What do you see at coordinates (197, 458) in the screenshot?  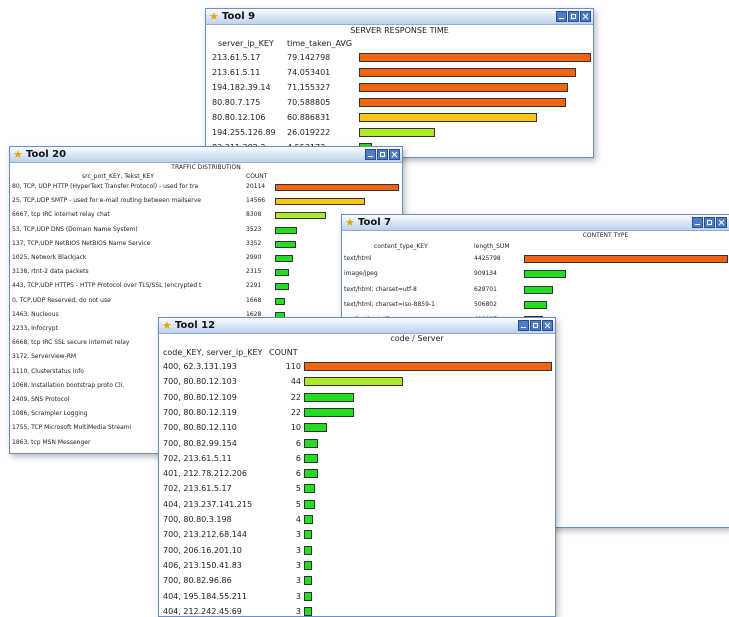 I see `row-label: 702, 213.61.5.11` at bounding box center [197, 458].